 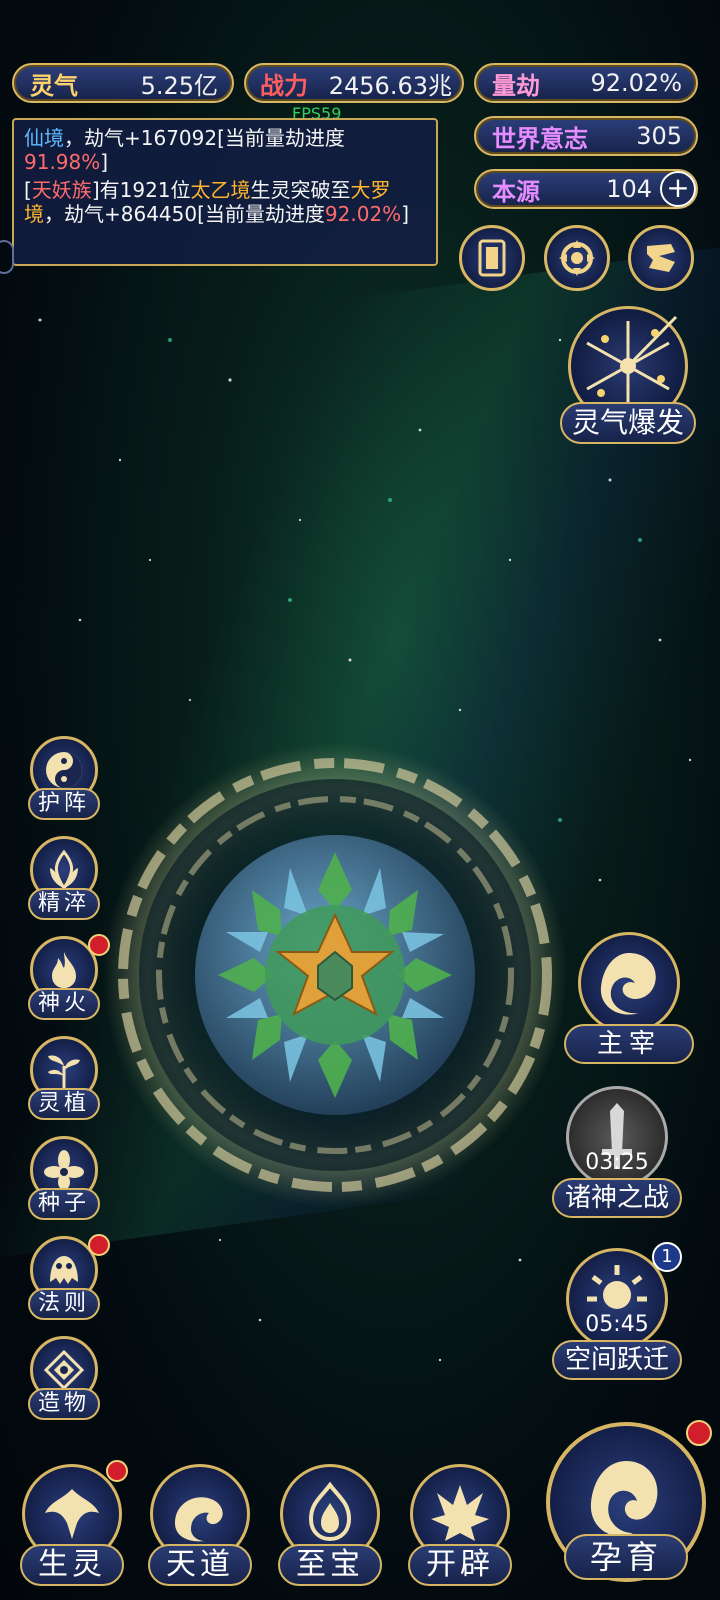 I want to click on yunyu-button: 孕育, so click(x=626, y=1506).